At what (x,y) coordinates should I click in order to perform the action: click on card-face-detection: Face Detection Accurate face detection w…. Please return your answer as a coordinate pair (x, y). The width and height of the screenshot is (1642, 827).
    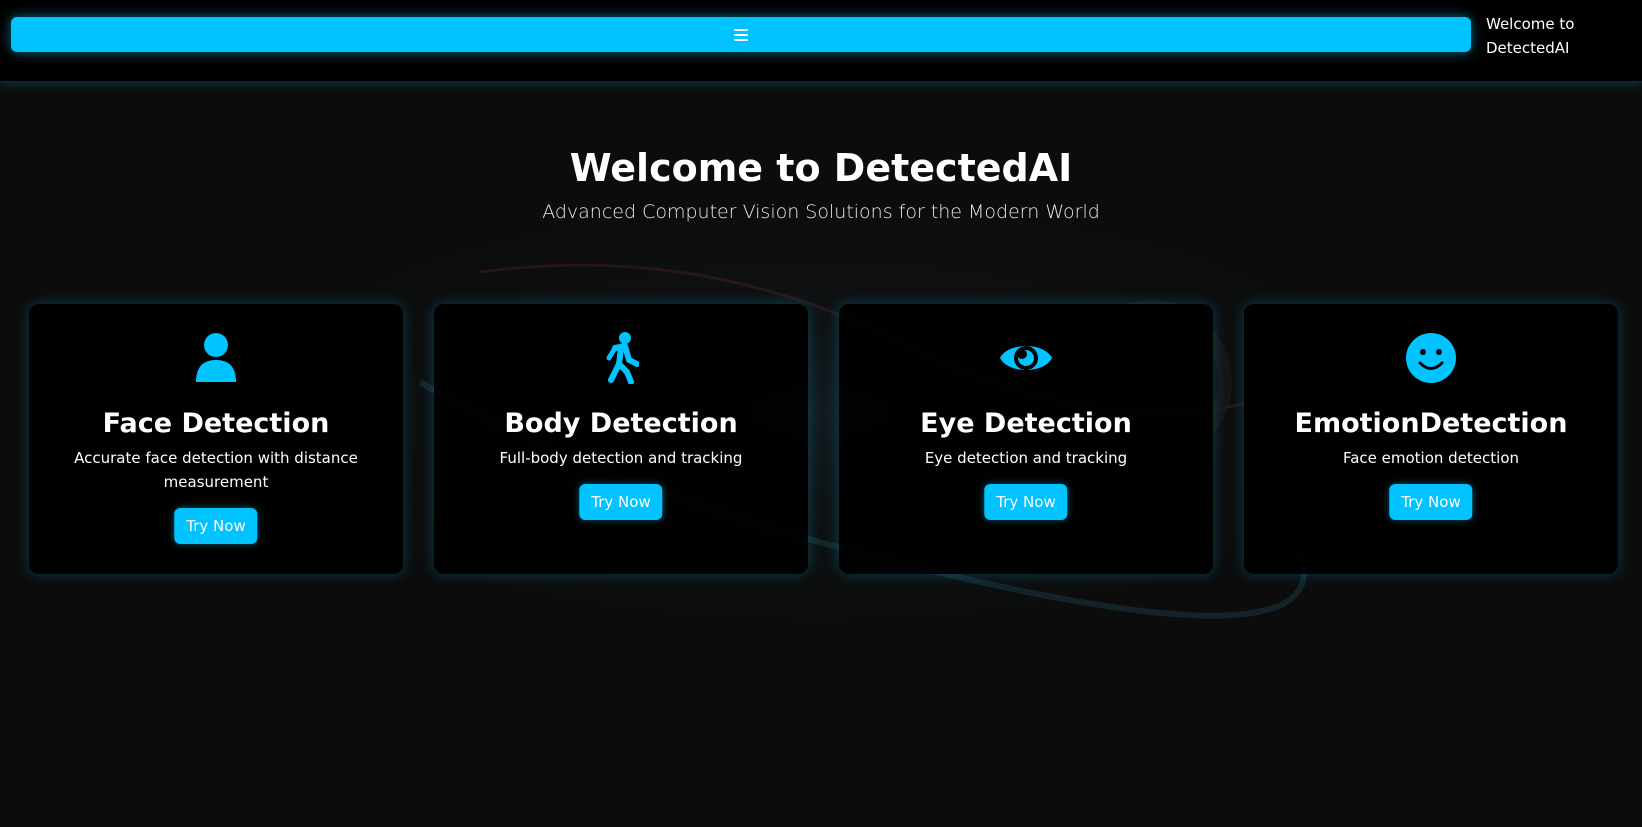
    Looking at the image, I should click on (216, 439).